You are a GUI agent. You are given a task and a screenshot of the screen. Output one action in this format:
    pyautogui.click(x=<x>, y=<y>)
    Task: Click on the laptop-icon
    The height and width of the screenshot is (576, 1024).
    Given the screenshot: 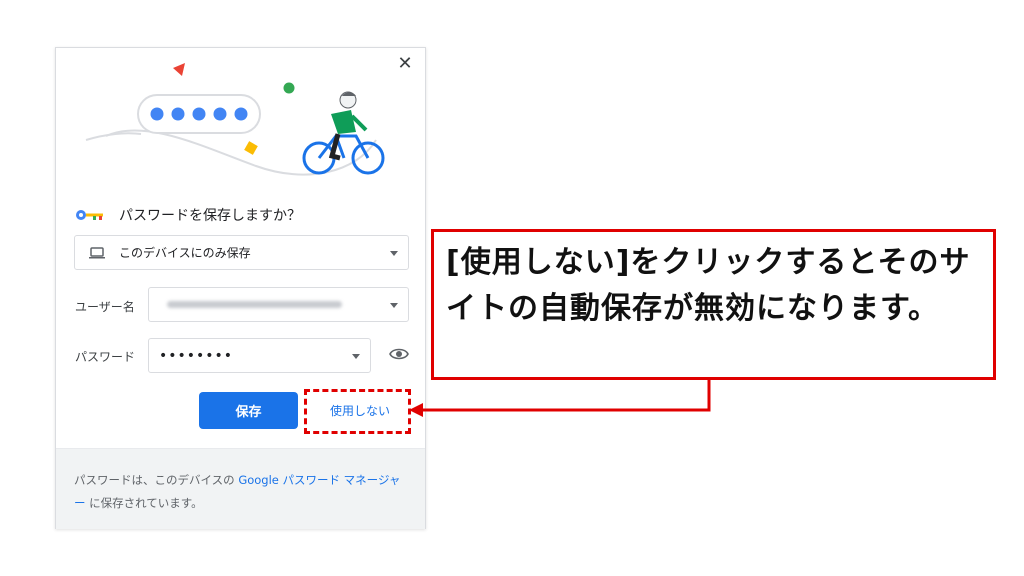 What is the action you would take?
    pyautogui.click(x=97, y=252)
    